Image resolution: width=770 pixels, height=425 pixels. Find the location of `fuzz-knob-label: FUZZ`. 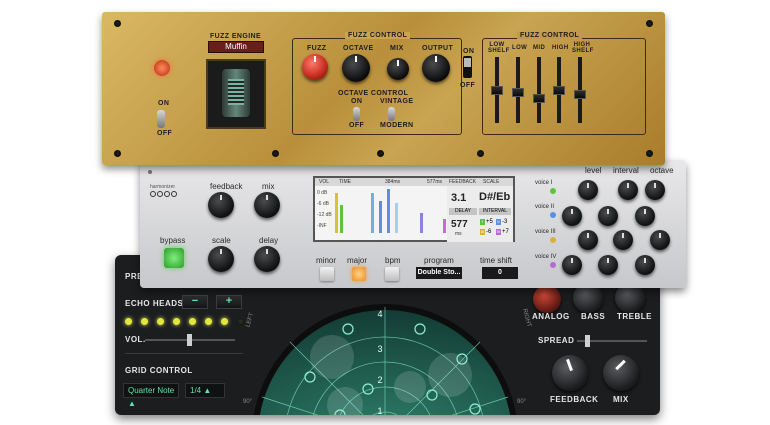

fuzz-knob-label: FUZZ is located at coordinates (317, 48).